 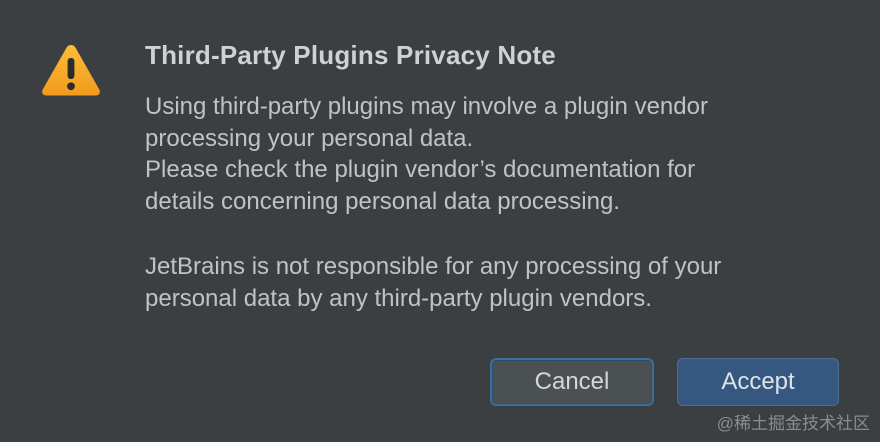 What do you see at coordinates (71, 70) in the screenshot?
I see `warning-icon` at bounding box center [71, 70].